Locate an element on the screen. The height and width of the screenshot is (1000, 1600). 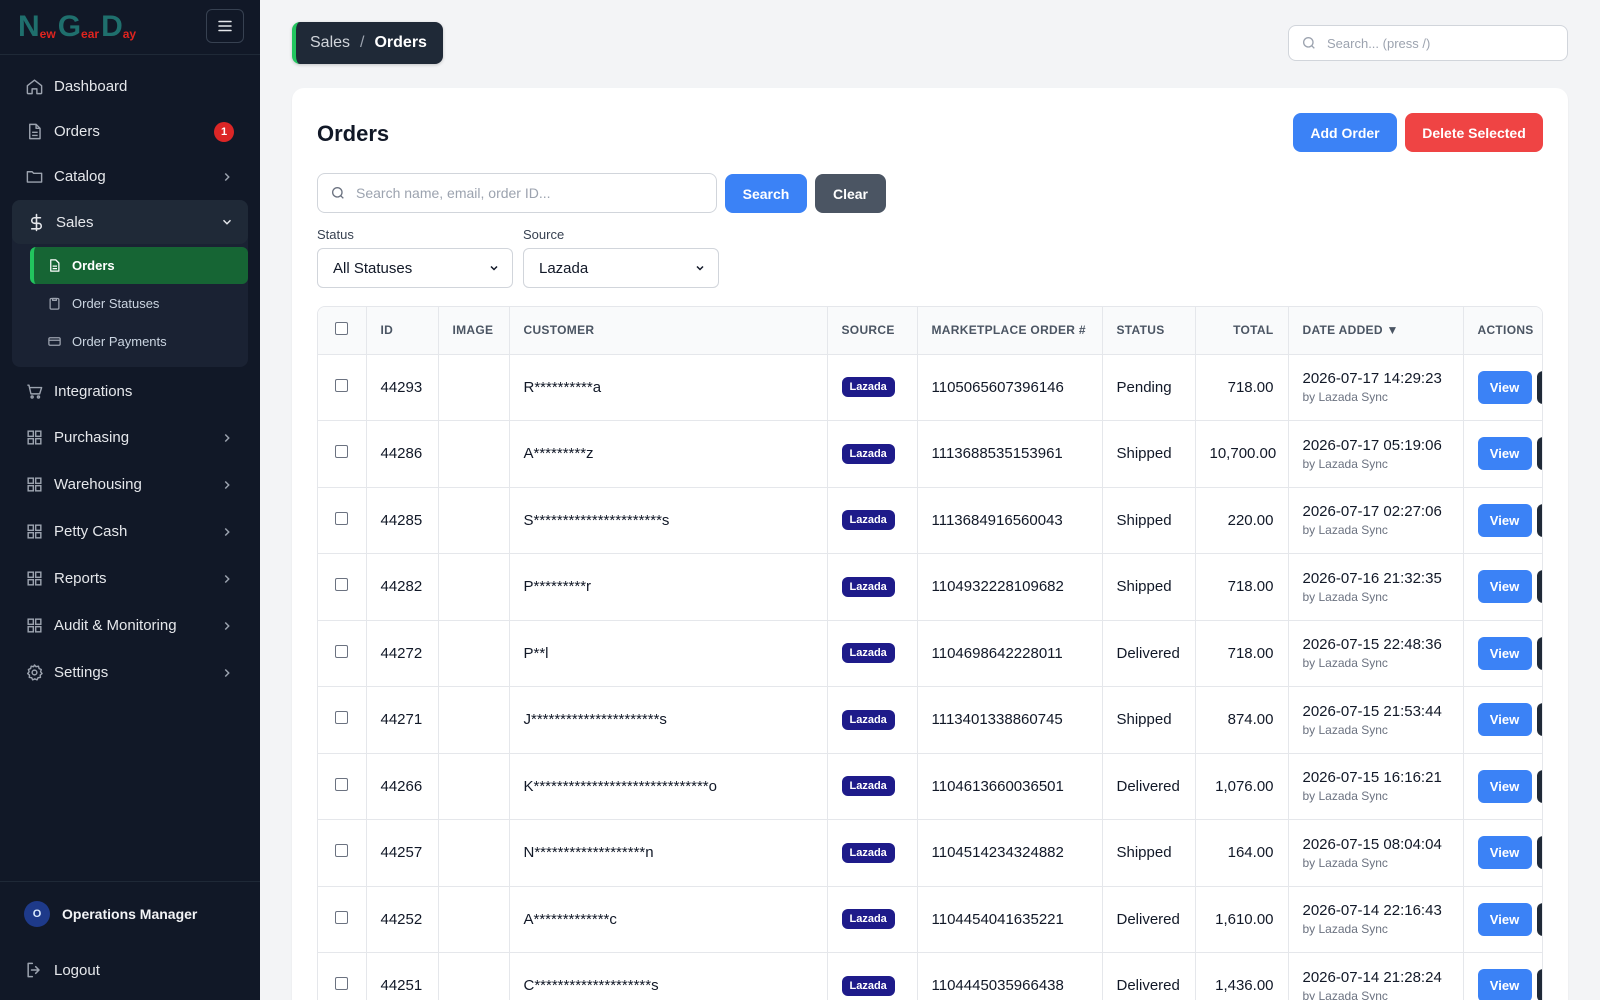
subnav-item-orders: Orders is located at coordinates (139, 265).